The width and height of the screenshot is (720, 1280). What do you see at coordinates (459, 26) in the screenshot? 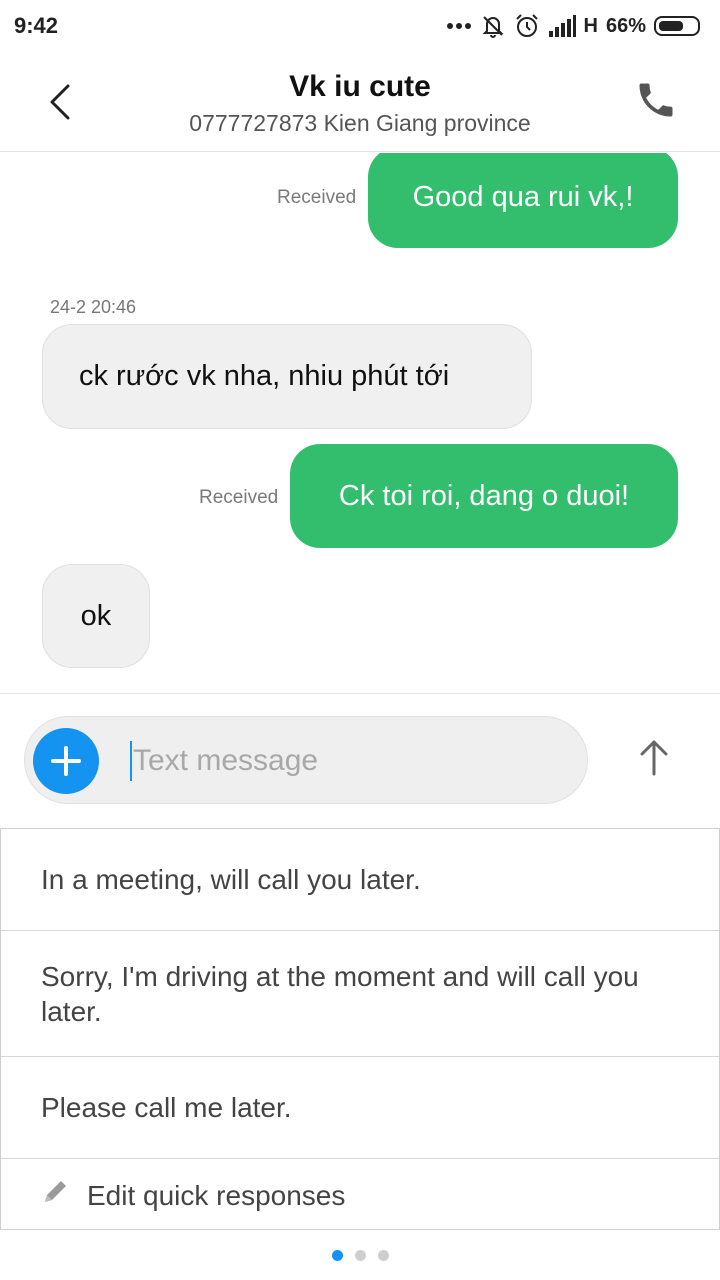
I see `more-dots-icon` at bounding box center [459, 26].